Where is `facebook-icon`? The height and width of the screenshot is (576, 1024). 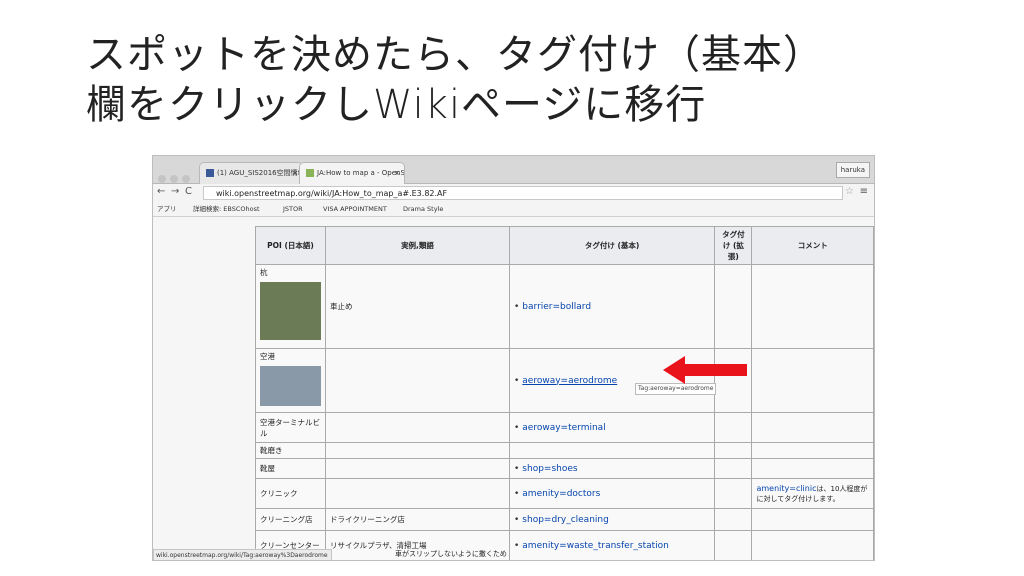 facebook-icon is located at coordinates (210, 173).